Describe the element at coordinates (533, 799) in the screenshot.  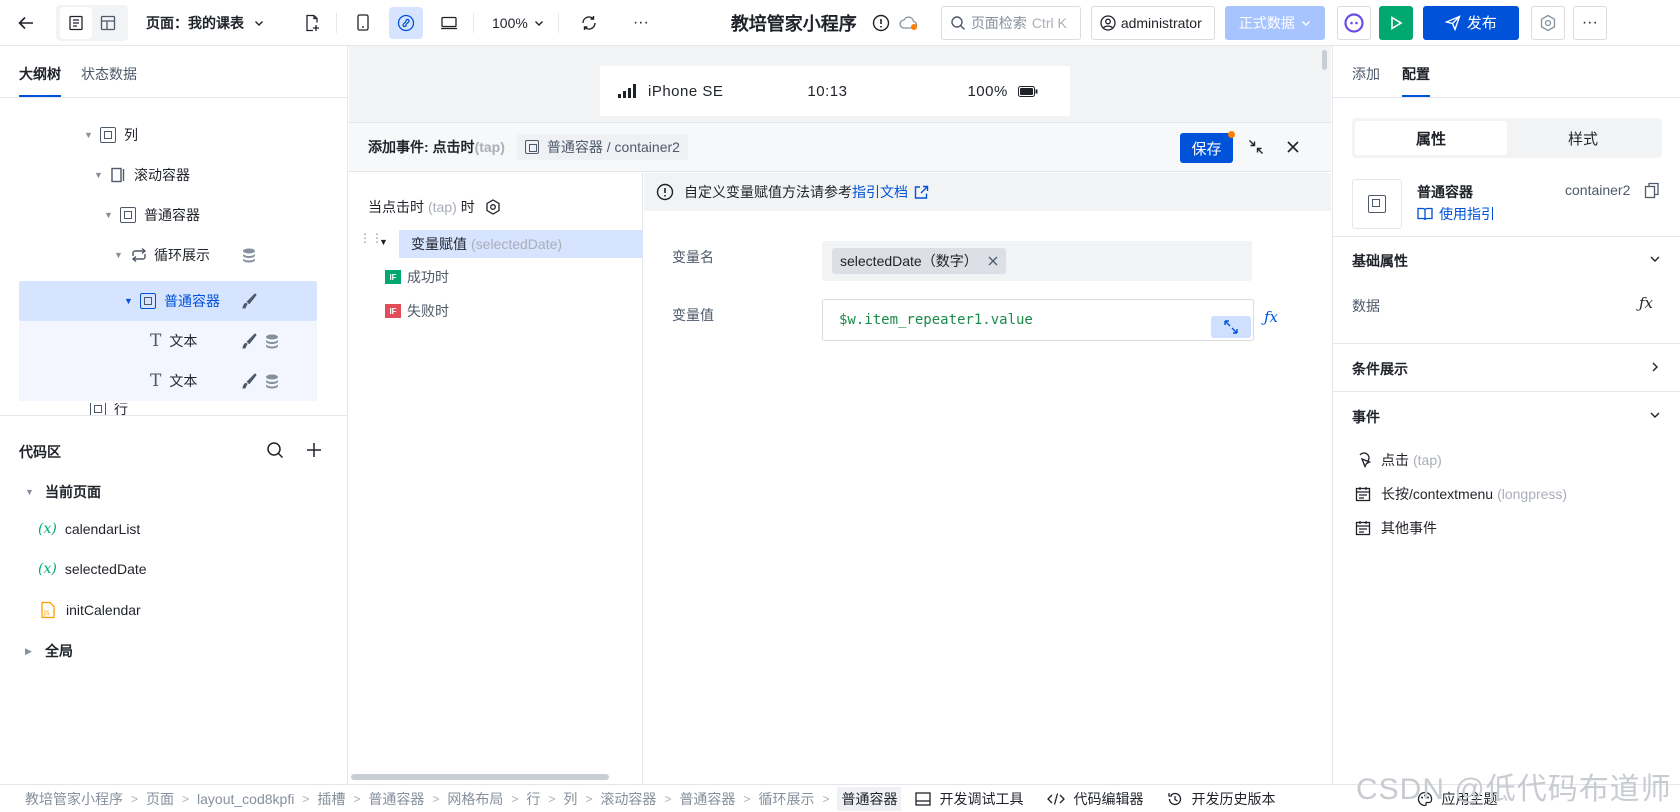
I see `breadcrumb-item: 行` at that location.